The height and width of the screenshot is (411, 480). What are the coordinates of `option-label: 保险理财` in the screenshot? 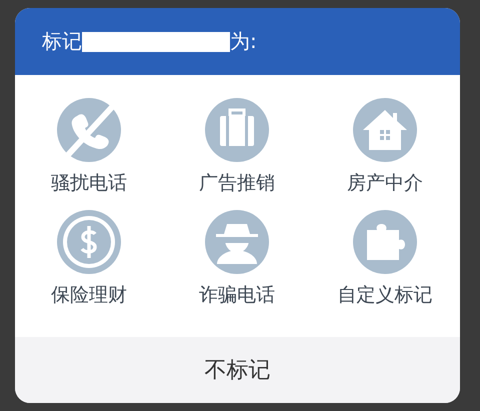 It's located at (89, 295).